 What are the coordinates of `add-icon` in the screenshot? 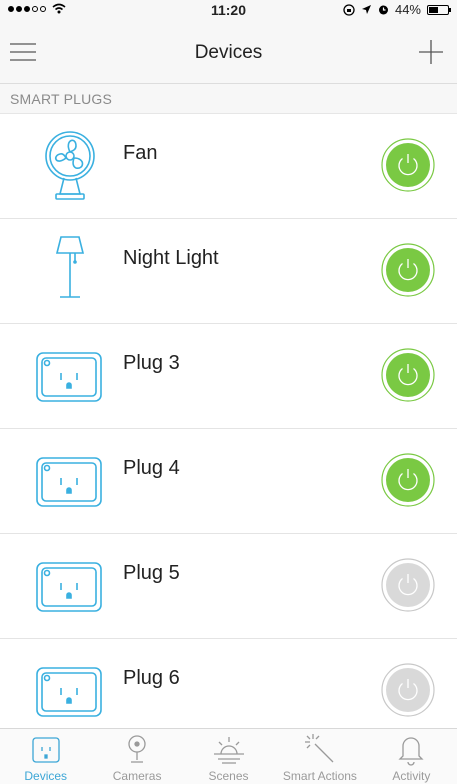 It's located at (431, 52).